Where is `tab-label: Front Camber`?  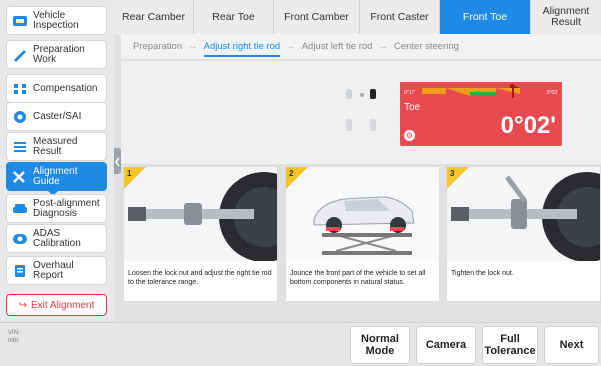 tab-label: Front Camber is located at coordinates (316, 16).